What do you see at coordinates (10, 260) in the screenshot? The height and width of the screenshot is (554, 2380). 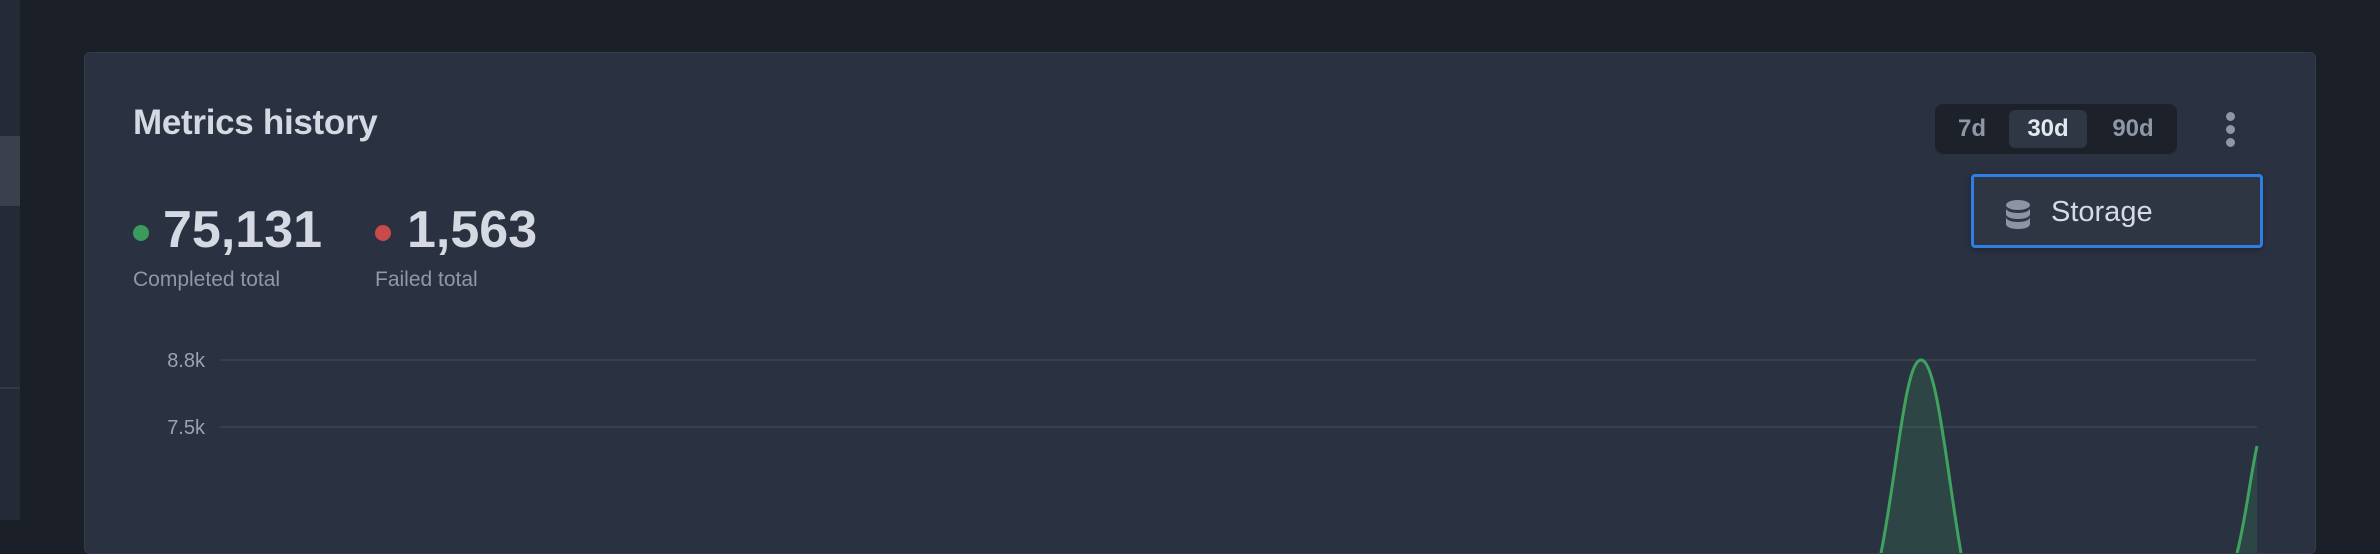 I see `sidebar-edge` at bounding box center [10, 260].